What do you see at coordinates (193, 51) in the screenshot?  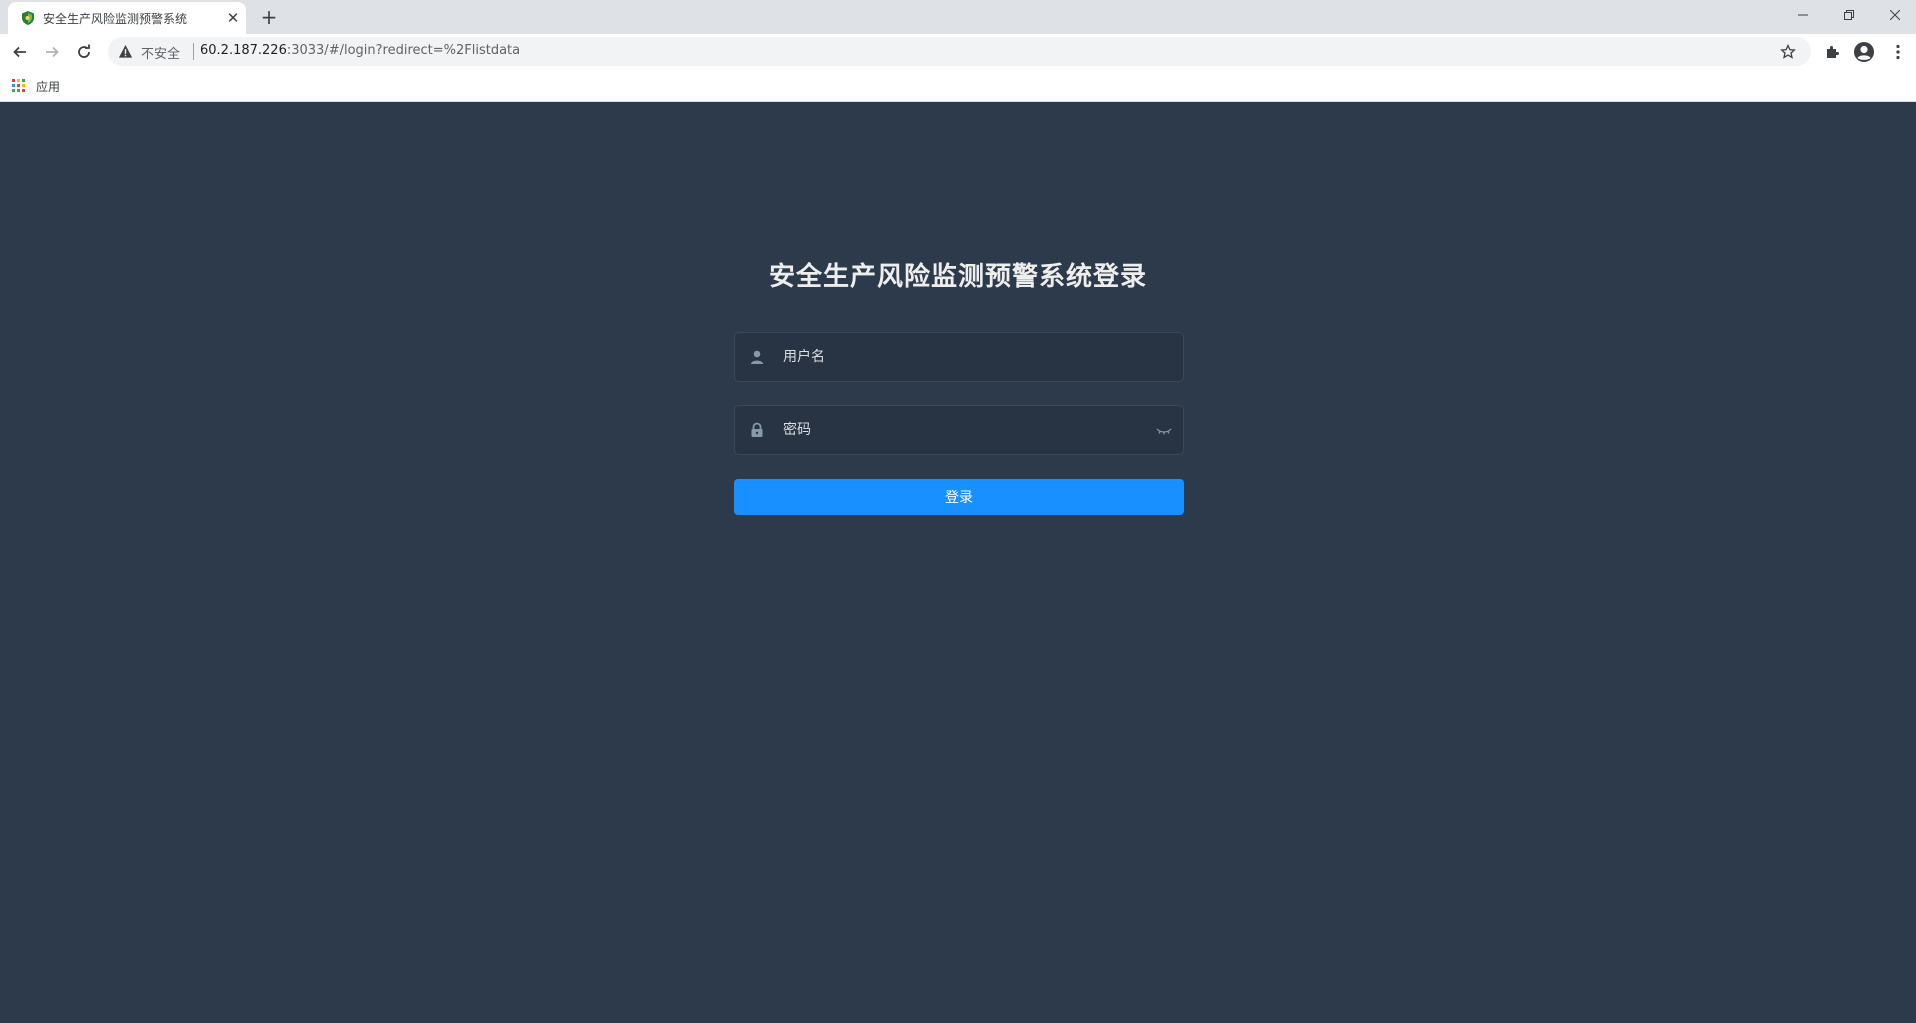 I see `address-separator` at bounding box center [193, 51].